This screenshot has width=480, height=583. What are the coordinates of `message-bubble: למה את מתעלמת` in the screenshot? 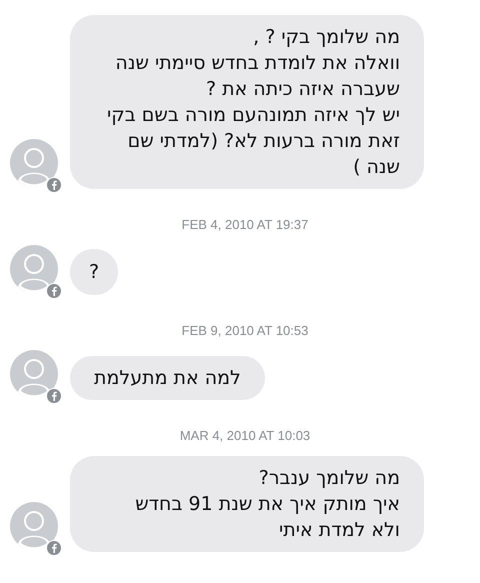 It's located at (167, 378).